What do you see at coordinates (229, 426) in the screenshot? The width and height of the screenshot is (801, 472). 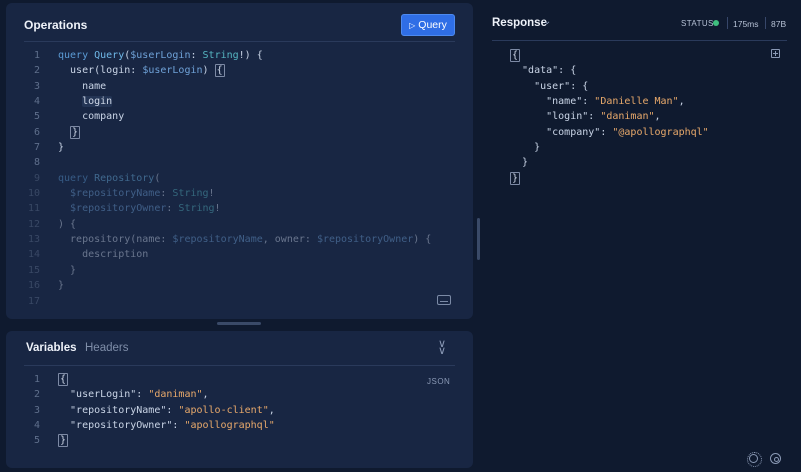 I see `code-token: "apollographql"` at bounding box center [229, 426].